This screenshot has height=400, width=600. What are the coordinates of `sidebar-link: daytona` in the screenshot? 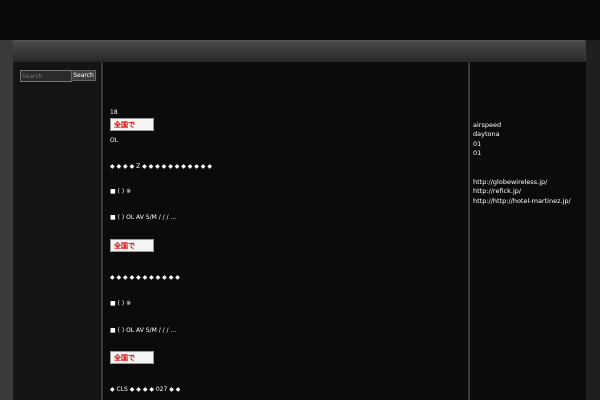 It's located at (486, 134).